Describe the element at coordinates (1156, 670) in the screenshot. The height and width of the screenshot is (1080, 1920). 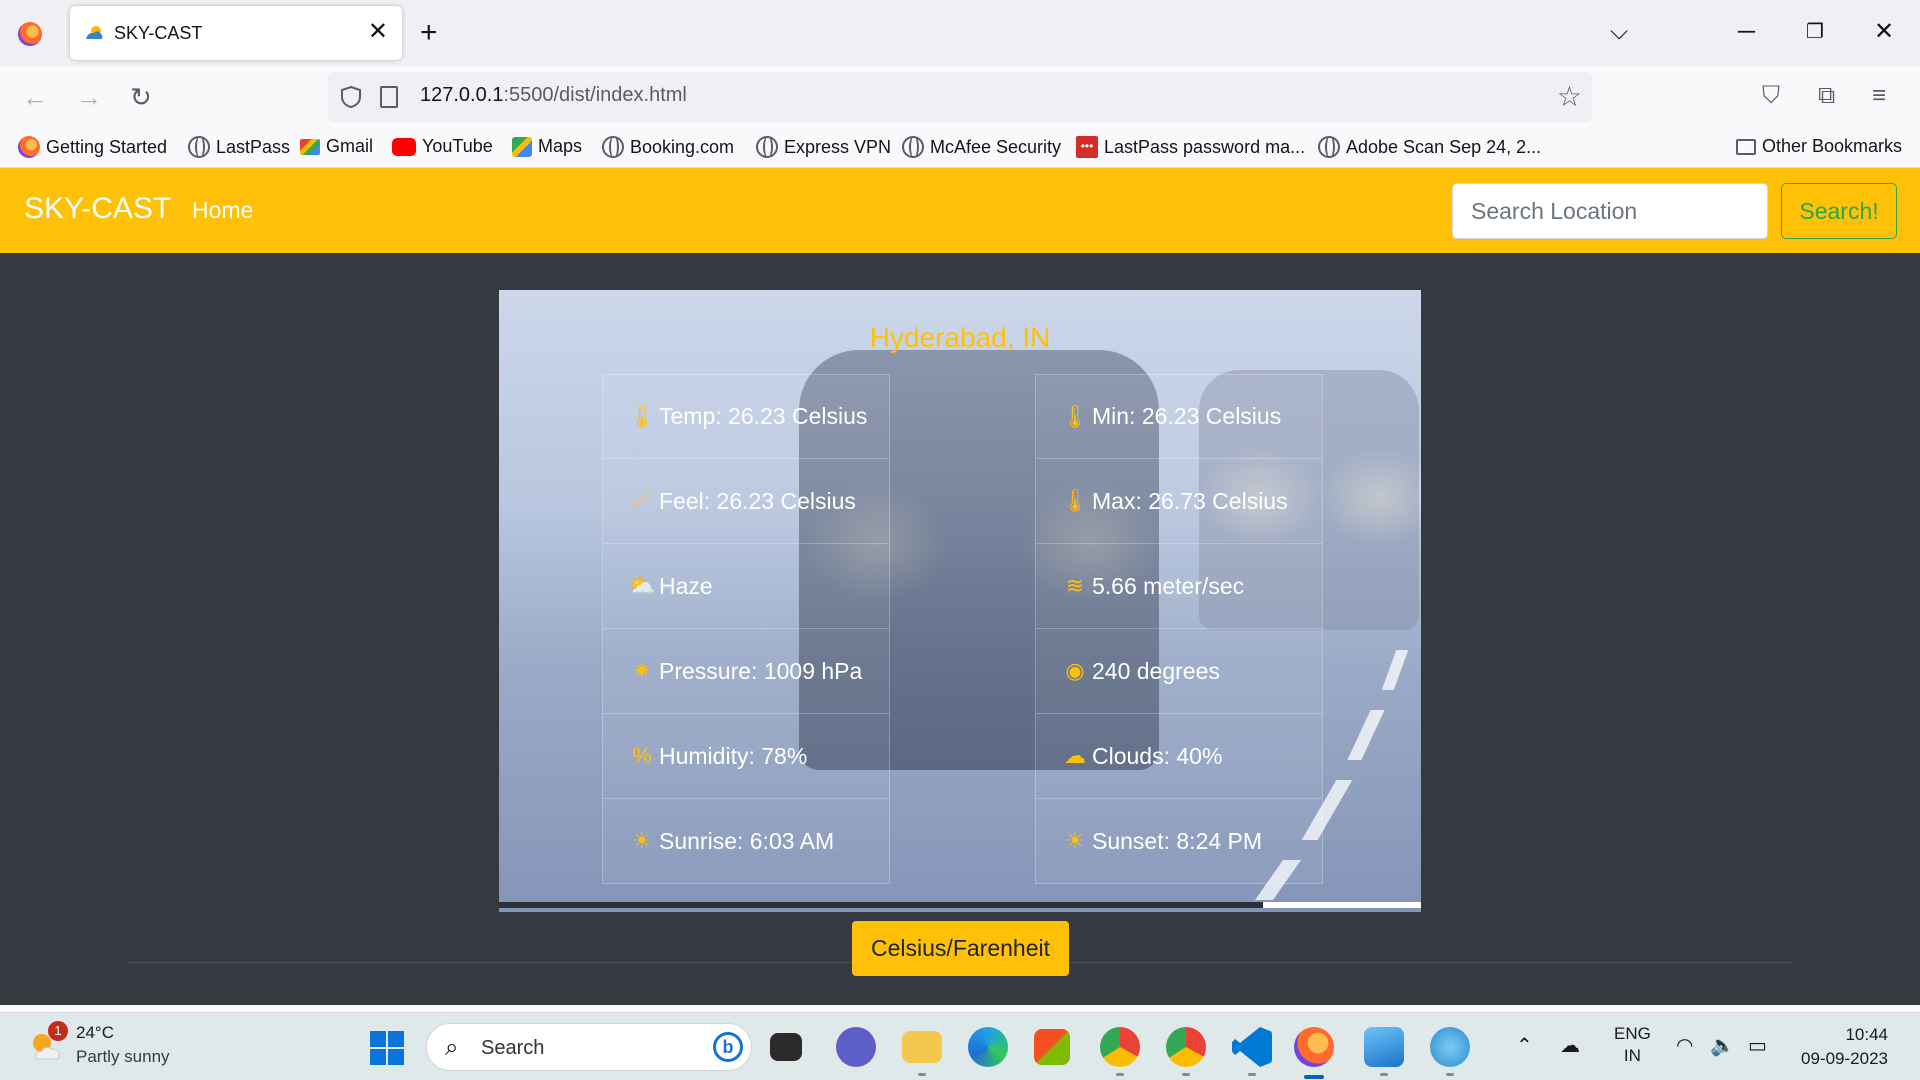
I see `wind-direction-text: 240 degrees` at that location.